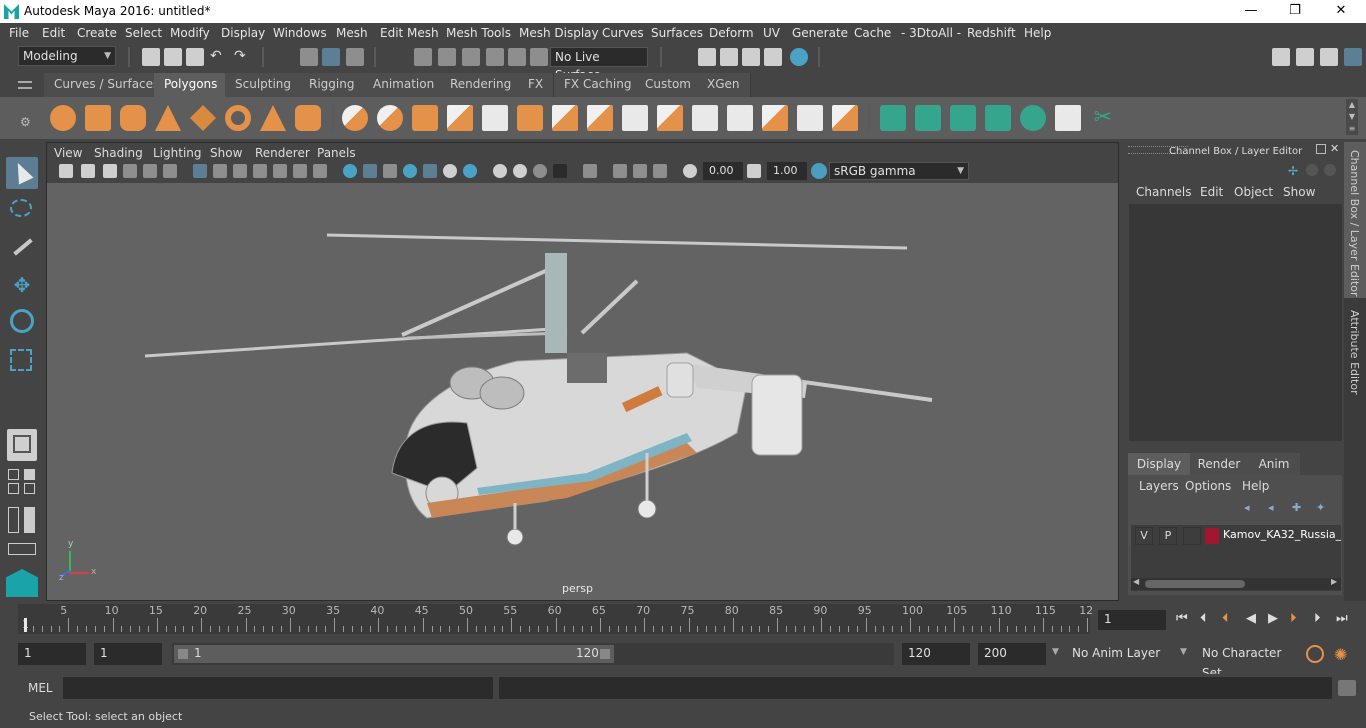 The width and height of the screenshot is (1366, 728). Describe the element at coordinates (605, 654) in the screenshot. I see `range-handle-end` at that location.